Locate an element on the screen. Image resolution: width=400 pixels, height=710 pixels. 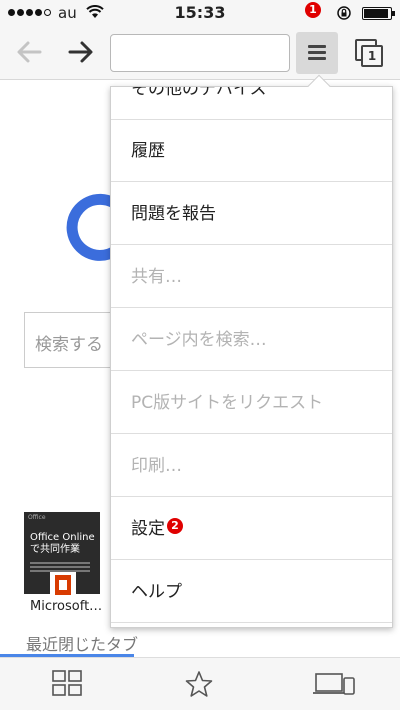
office-icon is located at coordinates (63, 585).